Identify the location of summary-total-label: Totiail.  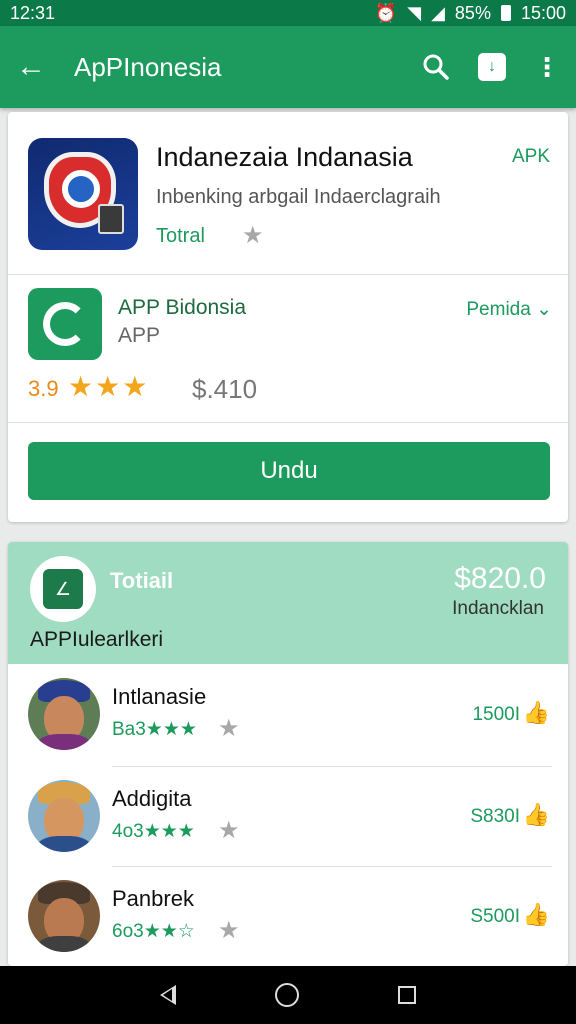
(142, 580).